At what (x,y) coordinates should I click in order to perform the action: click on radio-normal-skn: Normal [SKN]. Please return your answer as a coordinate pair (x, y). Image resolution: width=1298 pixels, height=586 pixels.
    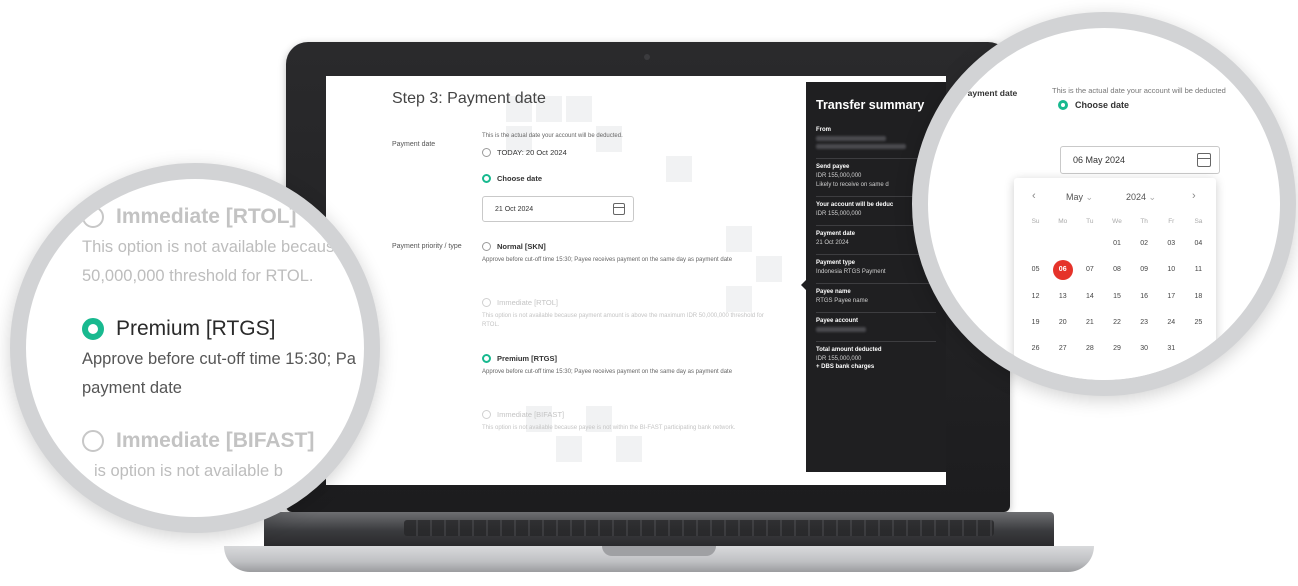
    Looking at the image, I should click on (514, 246).